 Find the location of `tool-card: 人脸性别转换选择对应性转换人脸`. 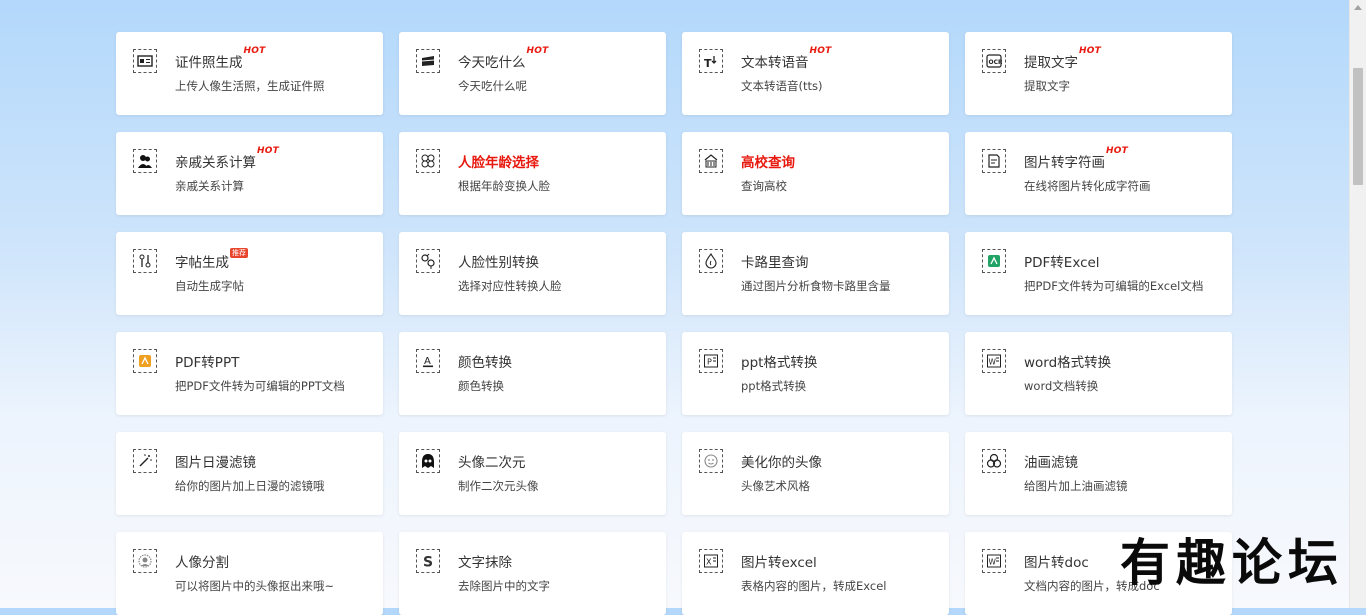

tool-card: 人脸性别转换选择对应性转换人脸 is located at coordinates (532, 273).